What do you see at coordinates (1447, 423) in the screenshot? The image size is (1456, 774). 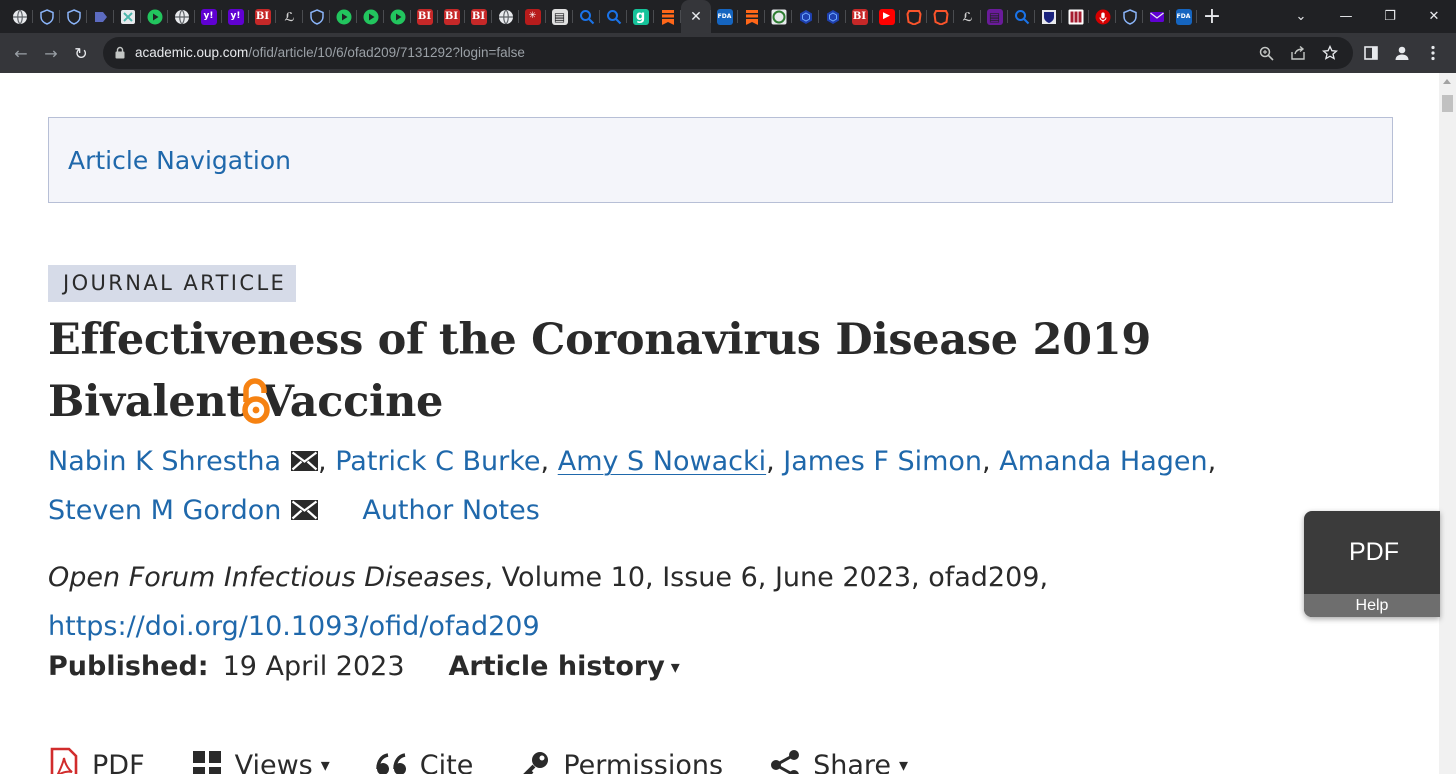 I see `page-scrollbar` at bounding box center [1447, 423].